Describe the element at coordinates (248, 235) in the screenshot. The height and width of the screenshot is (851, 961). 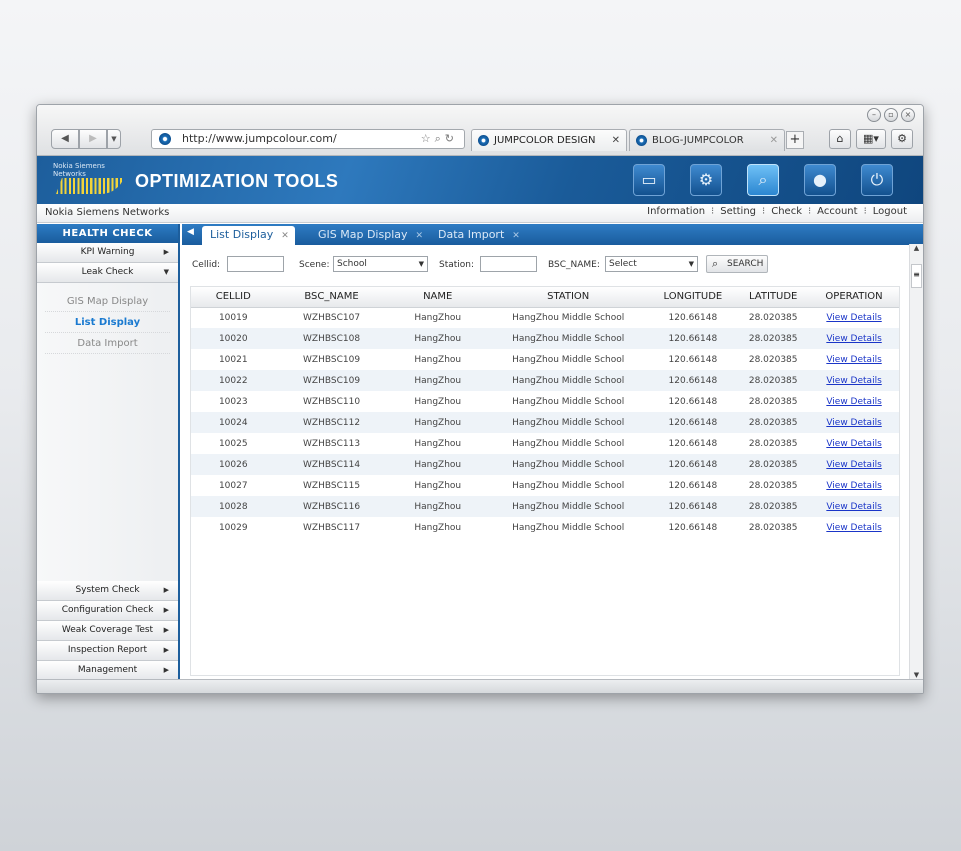
I see `tab-list-display: List Display ✕` at that location.